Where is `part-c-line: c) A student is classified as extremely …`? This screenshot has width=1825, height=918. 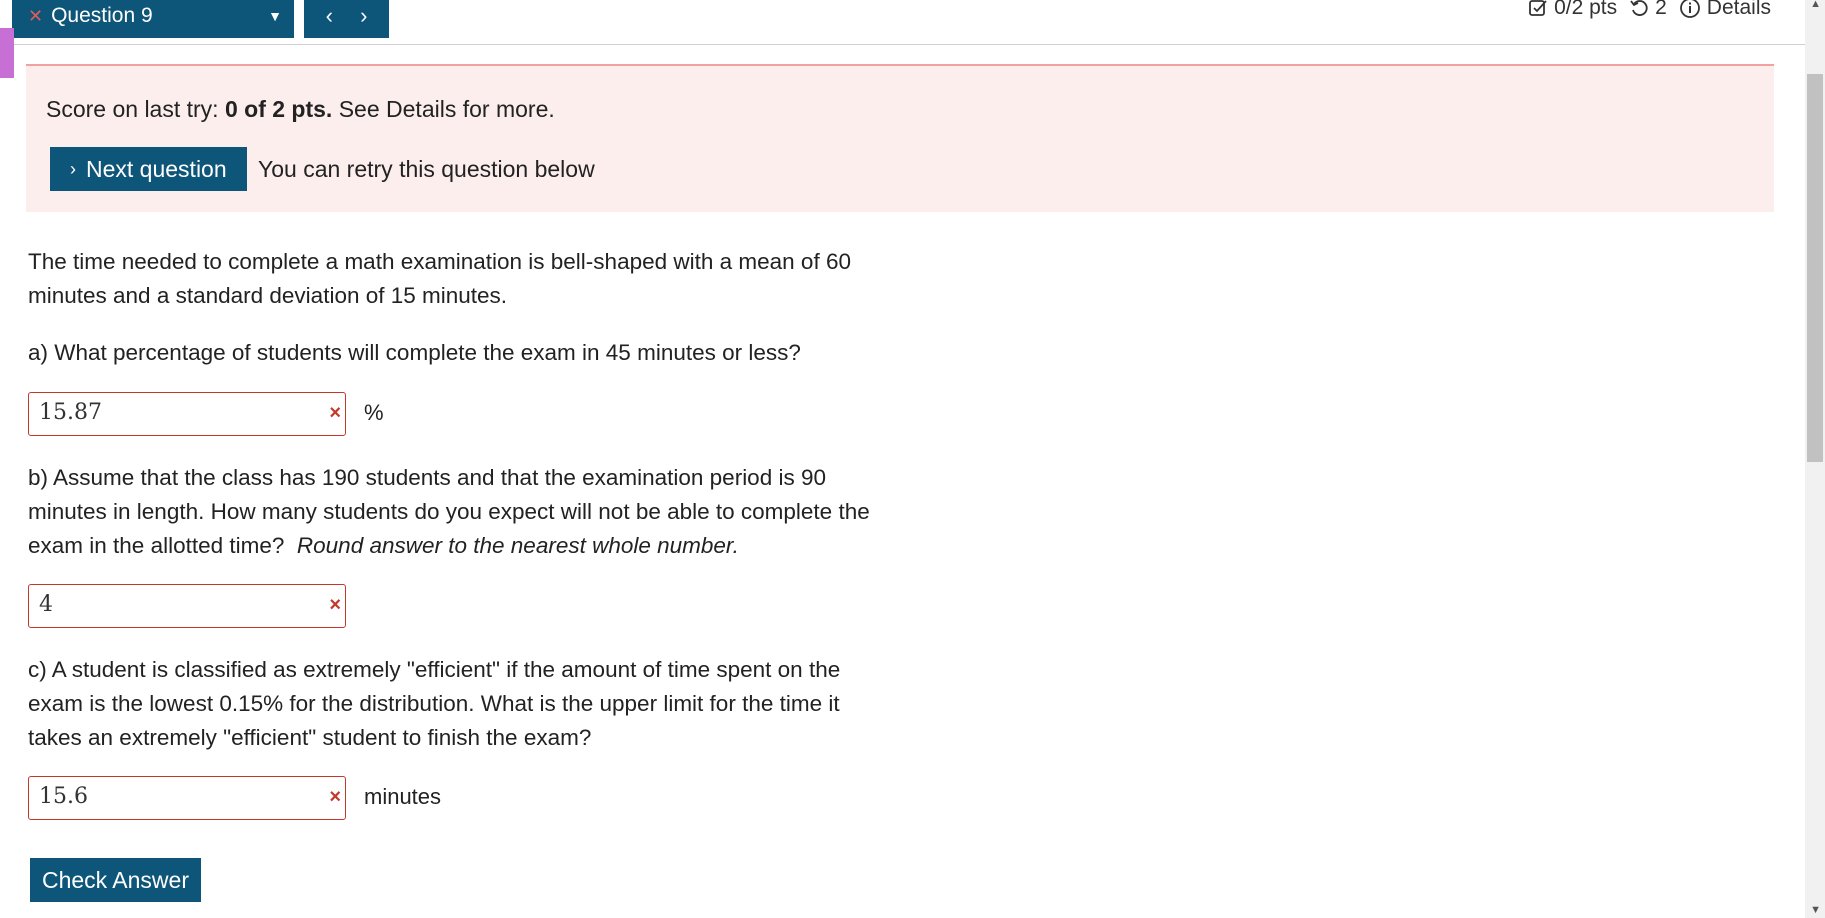 part-c-line: c) A student is classified as extremely … is located at coordinates (434, 669).